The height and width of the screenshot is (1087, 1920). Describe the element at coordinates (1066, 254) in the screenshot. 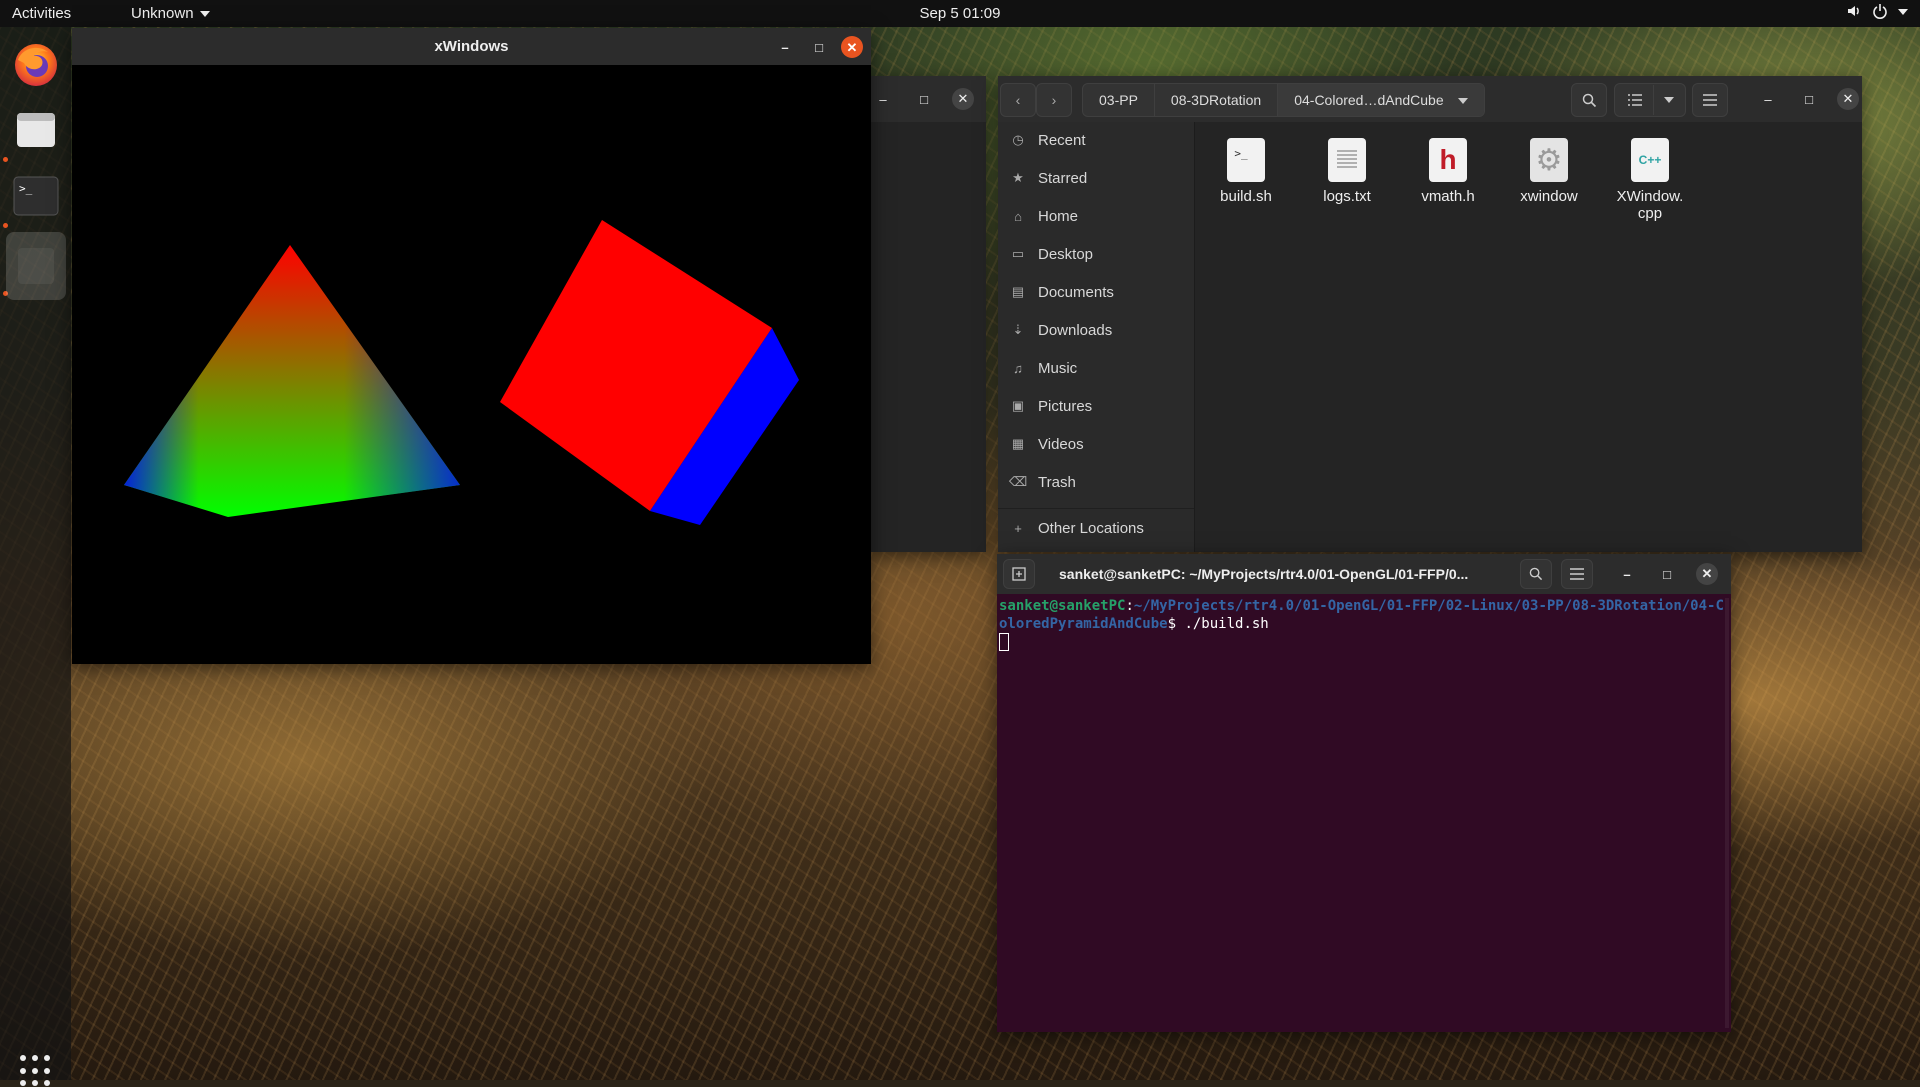

I see `sidebar-item-label: Desktop` at that location.